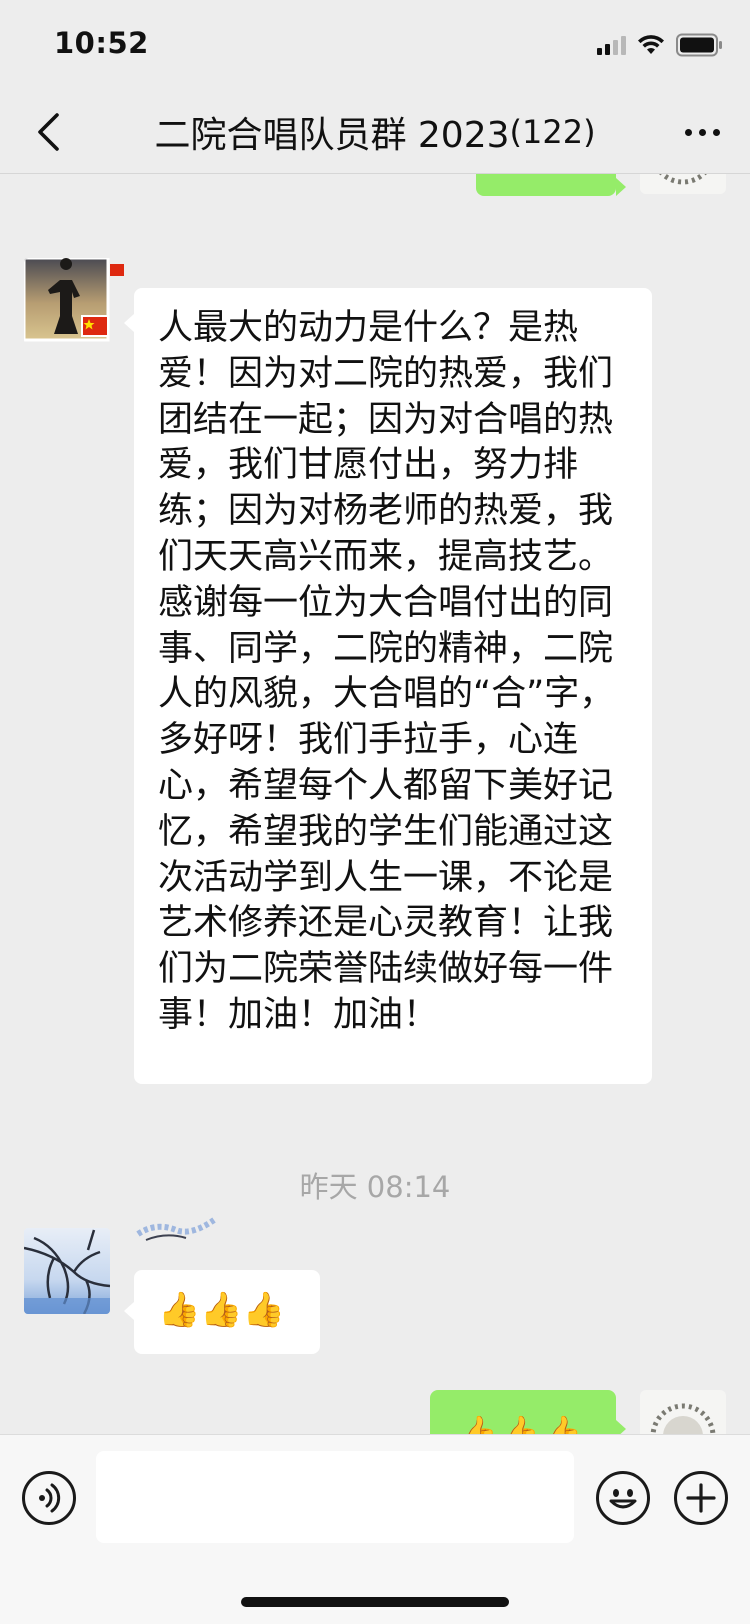  I want to click on member-count: (122), so click(552, 132).